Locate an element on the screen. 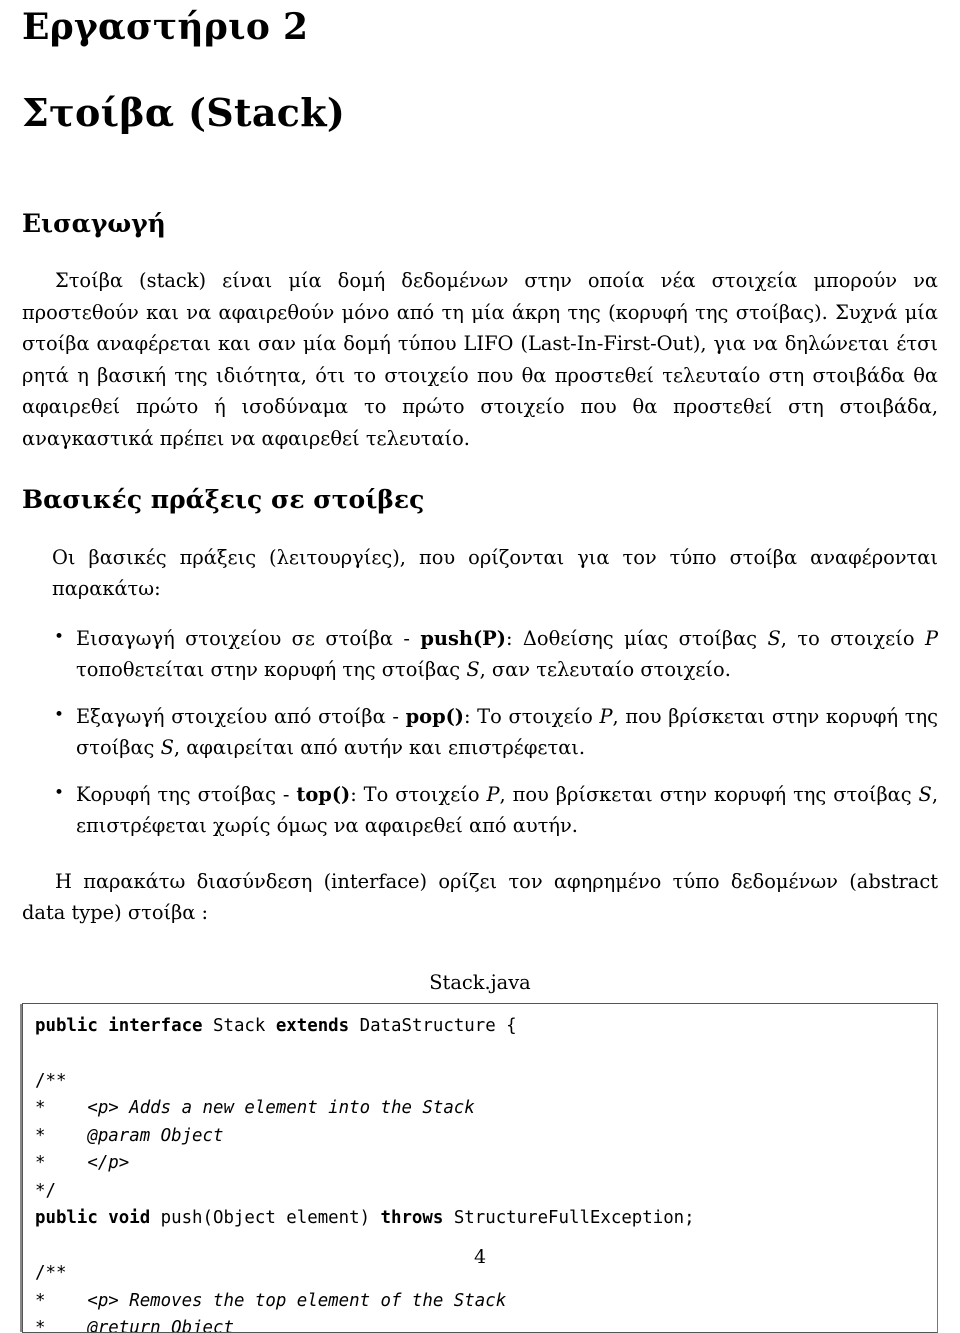 The image size is (960, 1333). code-line: * </p> is located at coordinates (486, 1164).